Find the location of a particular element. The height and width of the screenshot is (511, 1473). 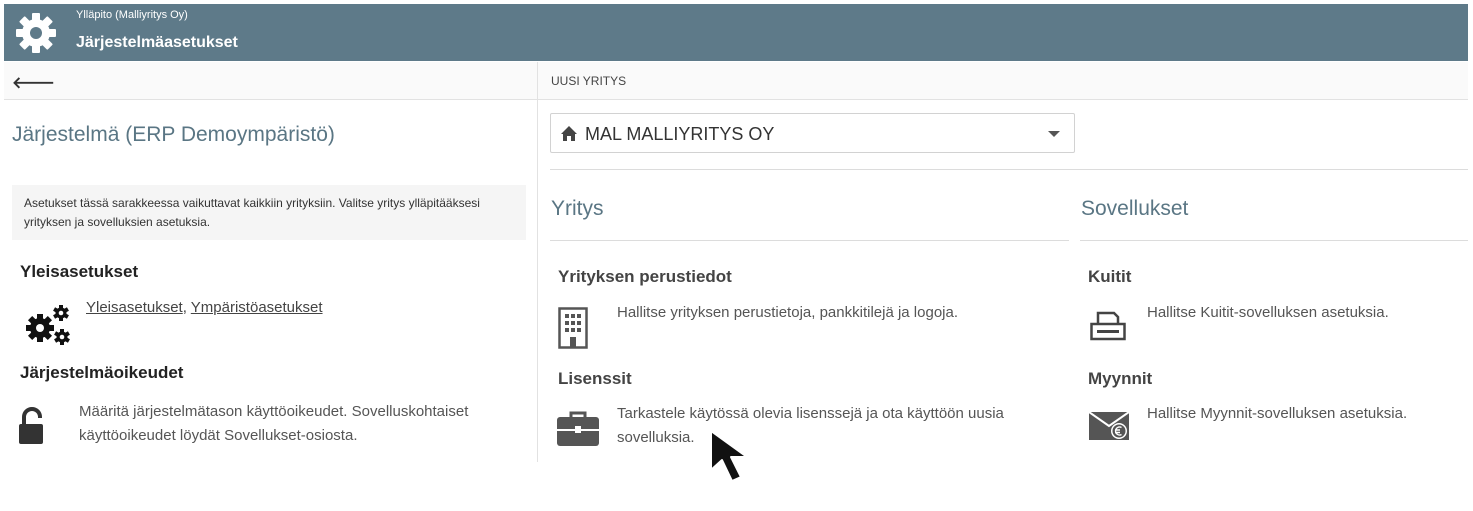

gear-icon is located at coordinates (36, 33).